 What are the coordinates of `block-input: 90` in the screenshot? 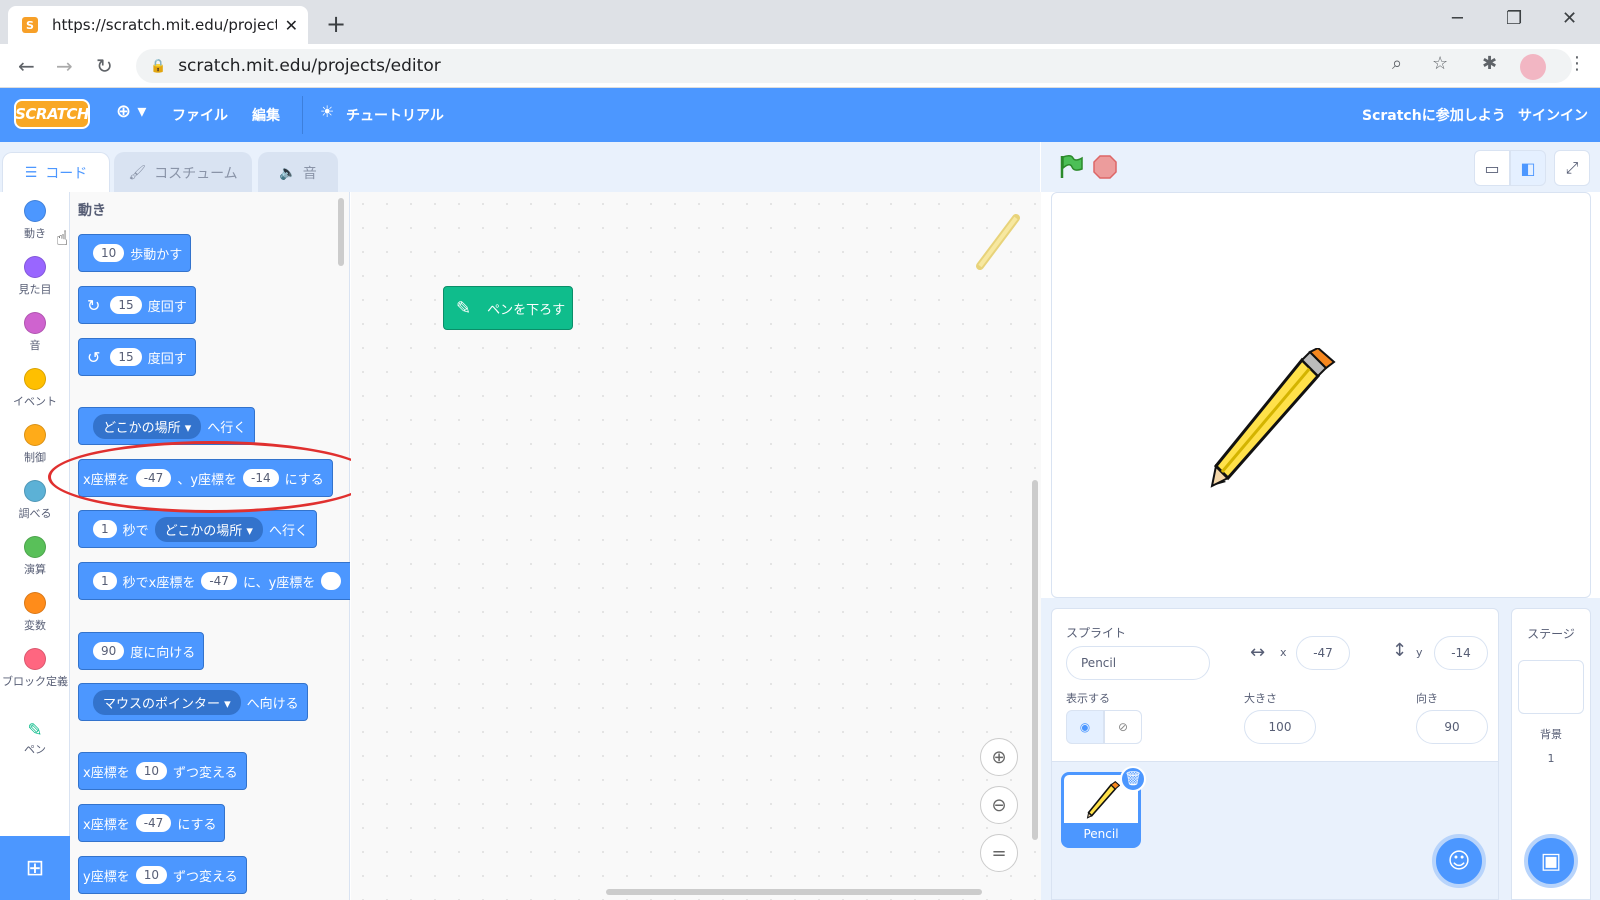 It's located at (109, 651).